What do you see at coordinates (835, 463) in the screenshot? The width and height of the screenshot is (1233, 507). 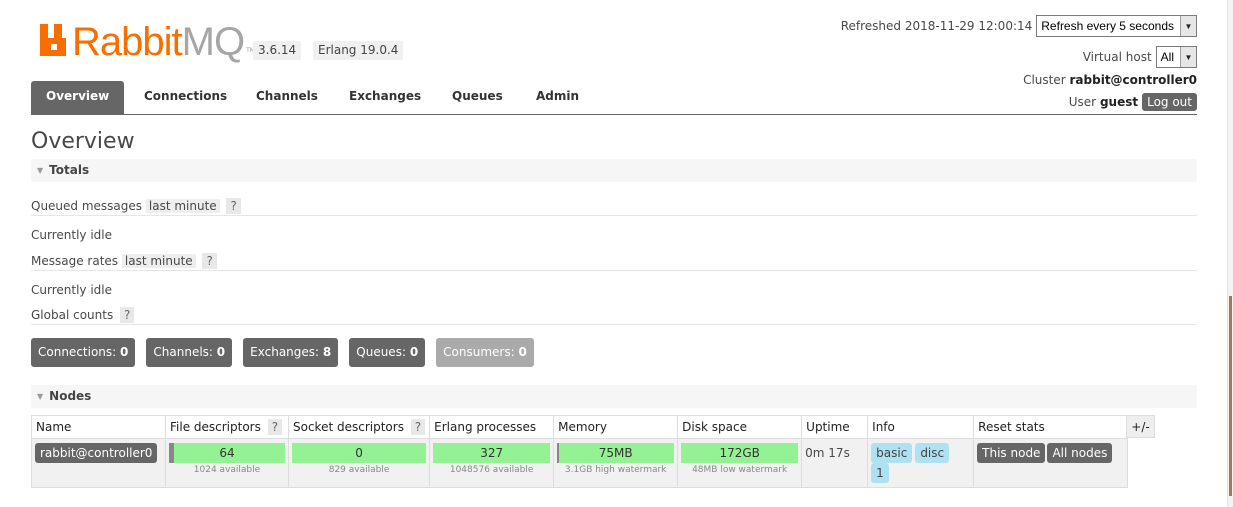 I see `uptime-cell: 0m 17s` at bounding box center [835, 463].